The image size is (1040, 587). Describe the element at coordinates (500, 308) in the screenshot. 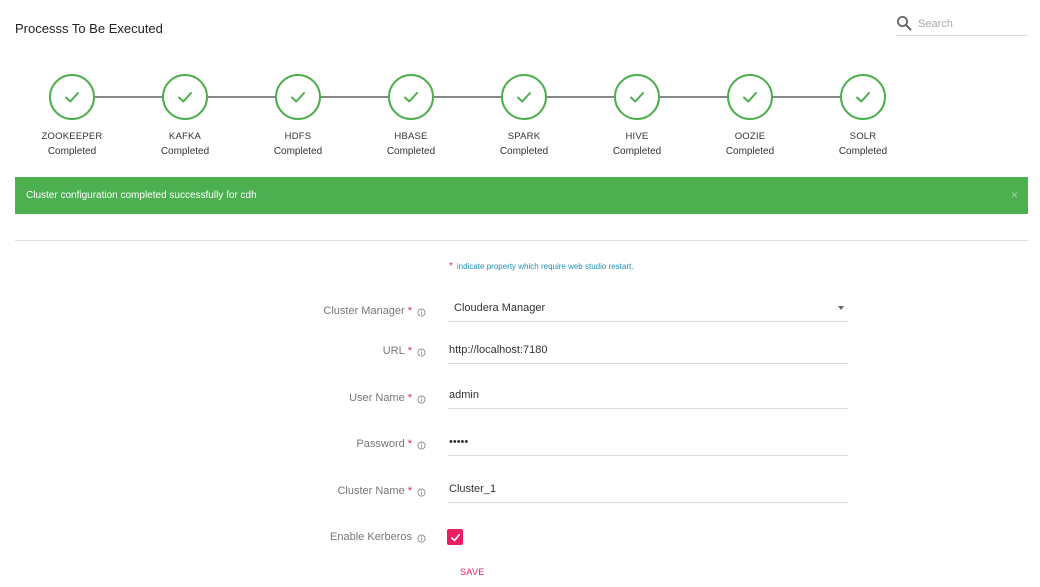

I see `cluster-manager-value: Cloudera Manager` at that location.